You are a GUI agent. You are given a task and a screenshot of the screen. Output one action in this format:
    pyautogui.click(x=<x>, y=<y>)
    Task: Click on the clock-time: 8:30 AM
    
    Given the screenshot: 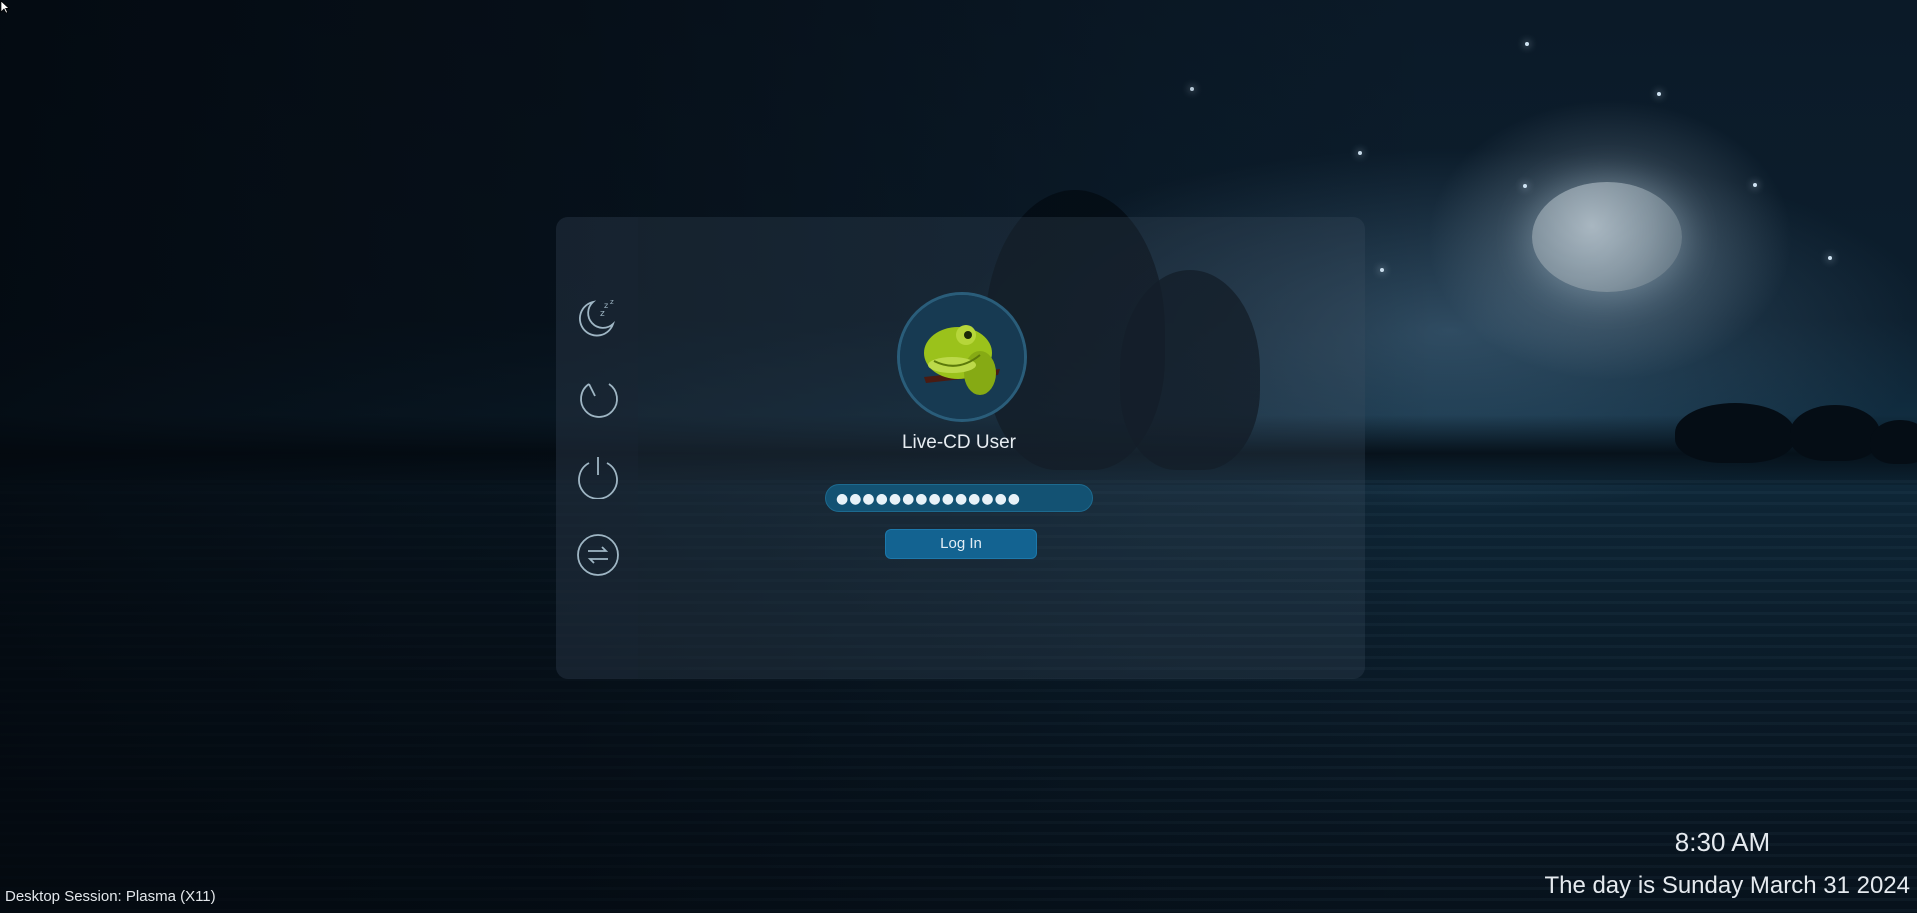 What is the action you would take?
    pyautogui.click(x=1722, y=842)
    